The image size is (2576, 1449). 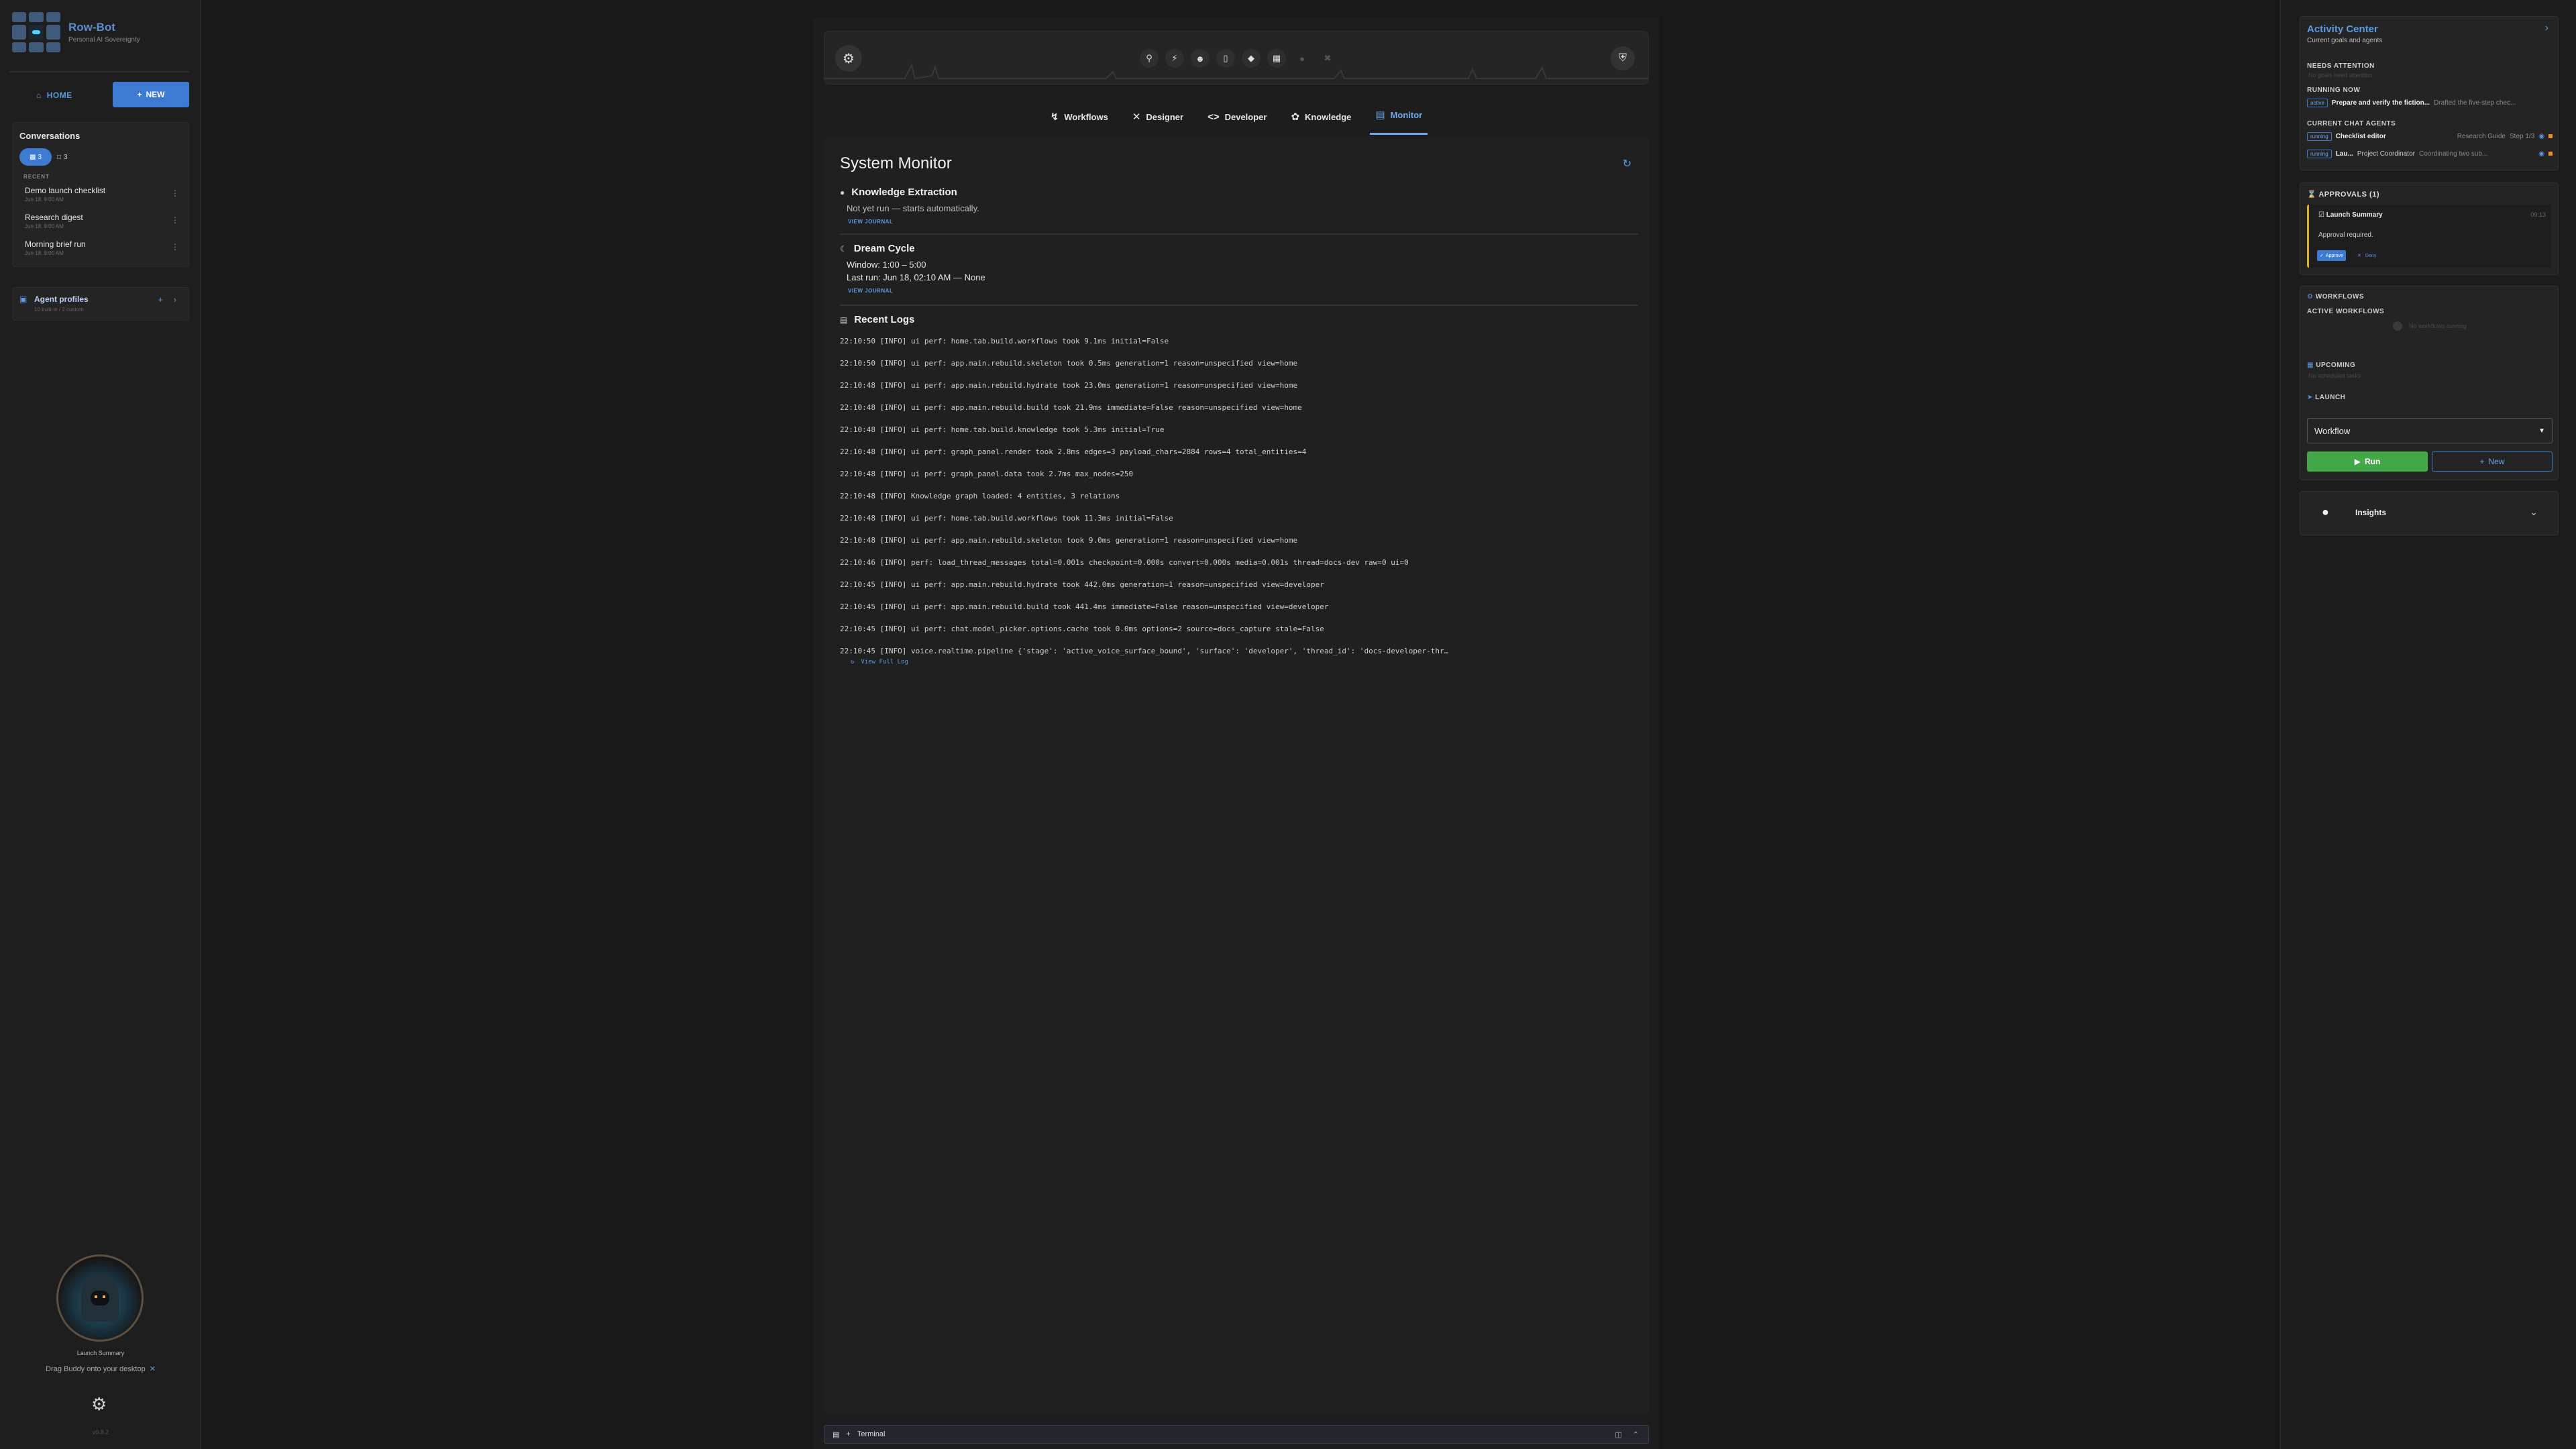 I want to click on close-icon: ✕, so click(x=153, y=1369).